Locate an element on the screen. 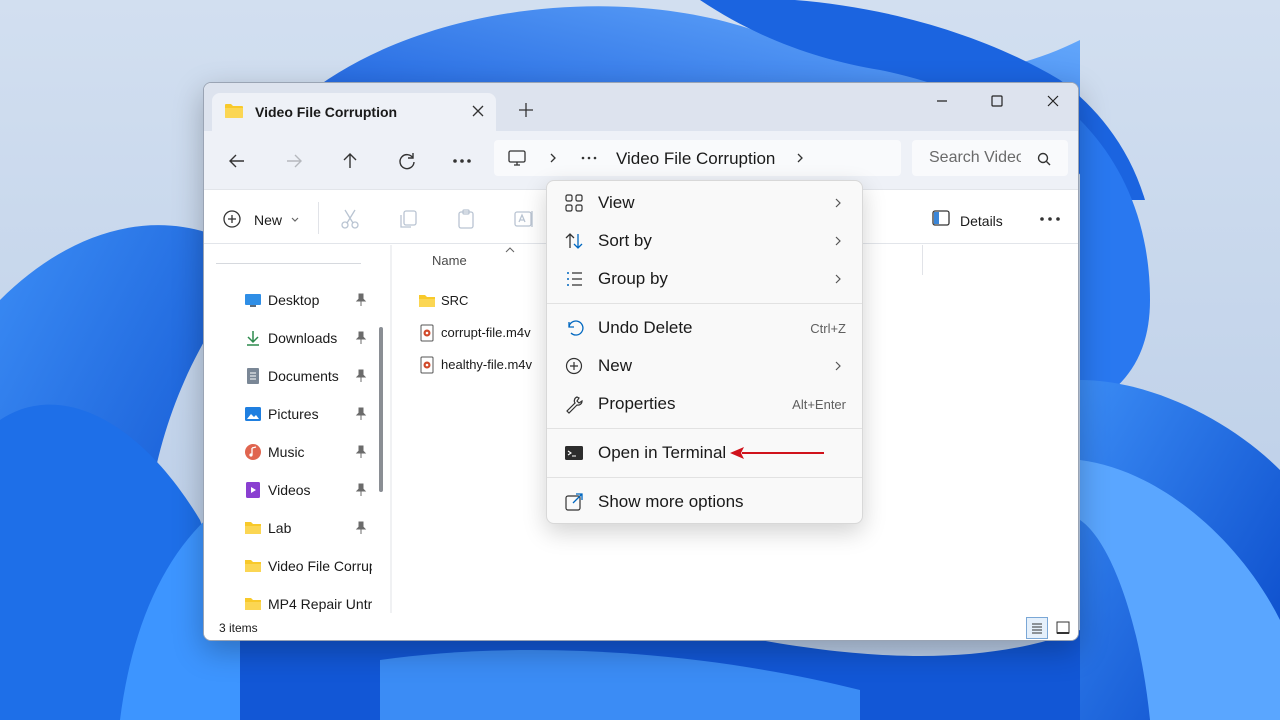 The height and width of the screenshot is (720, 1280). menu-item-label: View is located at coordinates (616, 202).